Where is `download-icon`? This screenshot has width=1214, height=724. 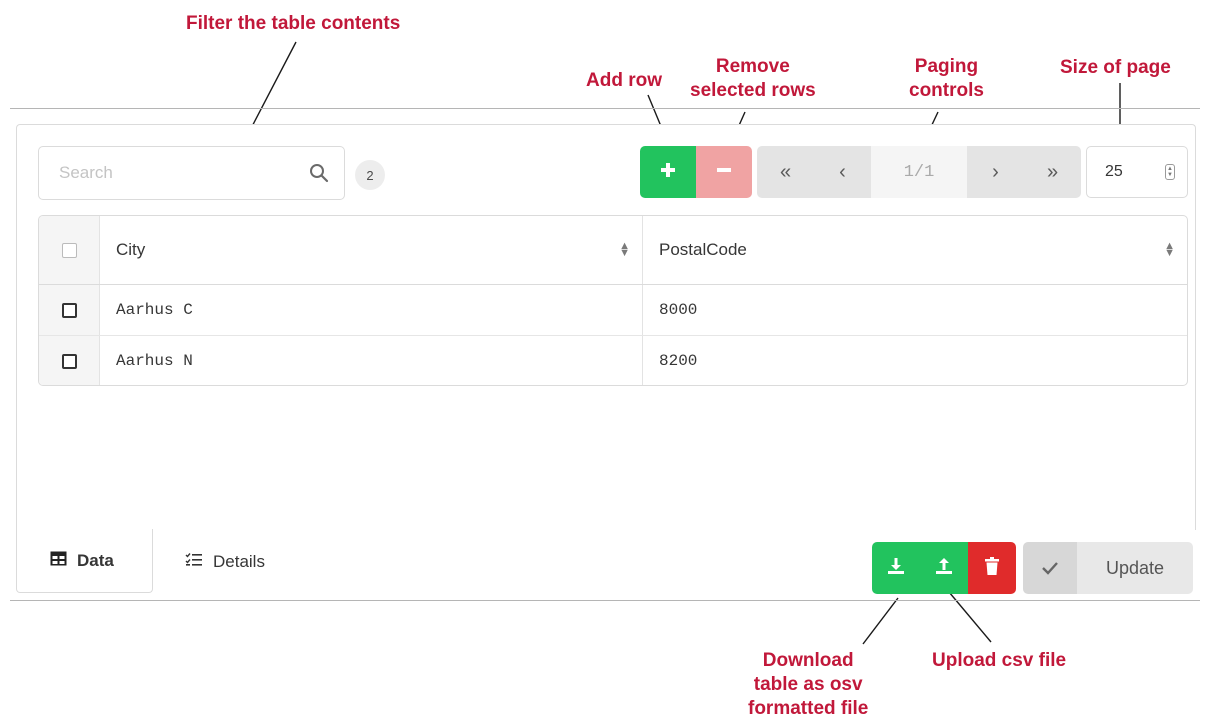
download-icon is located at coordinates (896, 568).